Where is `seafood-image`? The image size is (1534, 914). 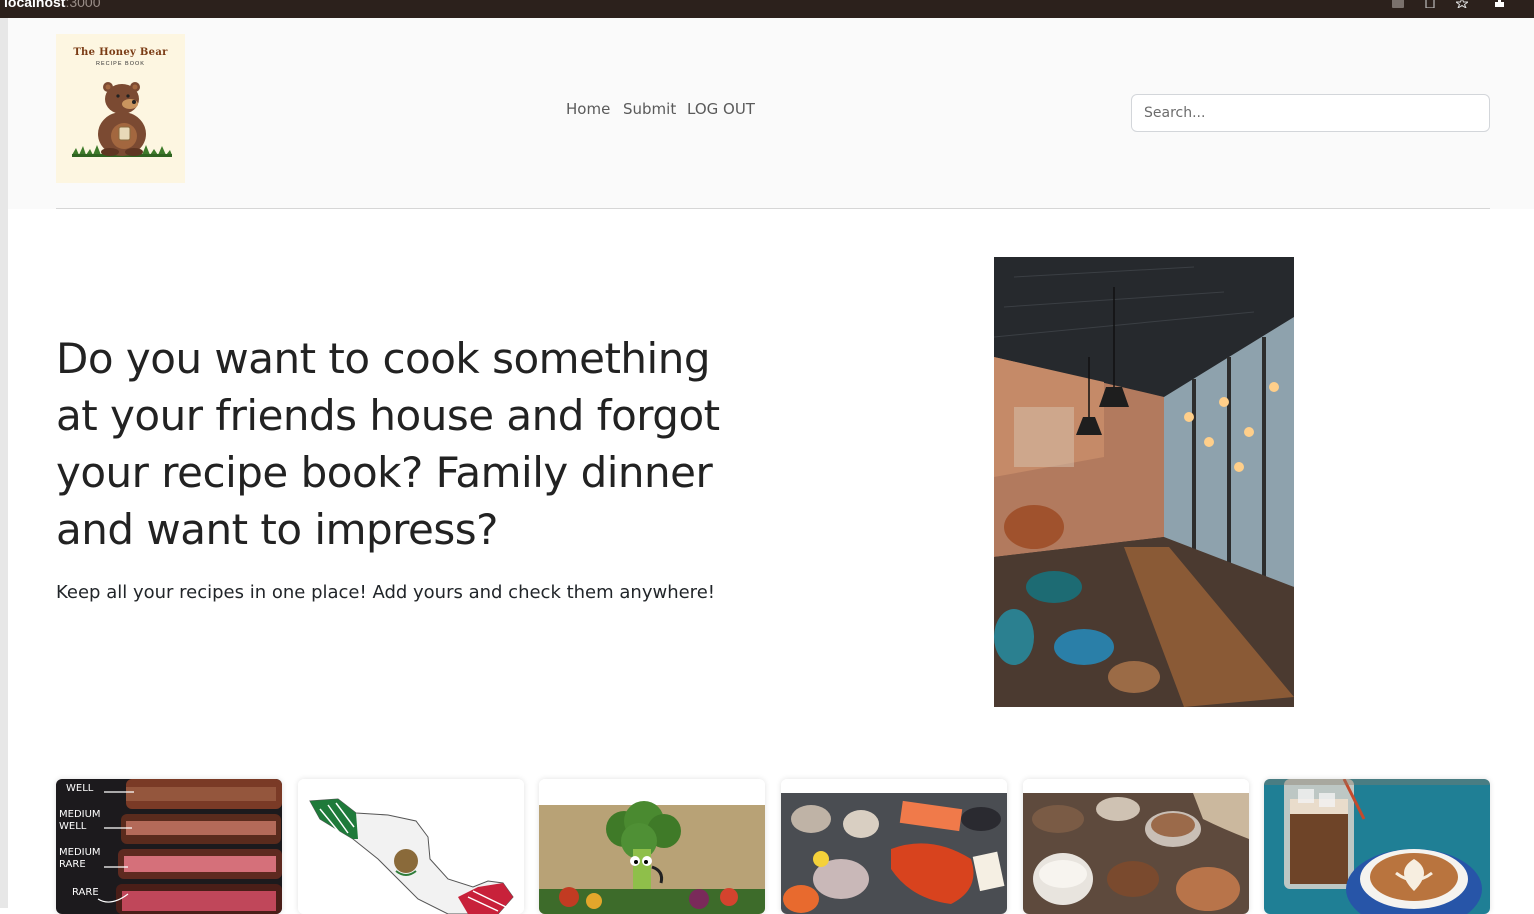
seafood-image is located at coordinates (894, 846).